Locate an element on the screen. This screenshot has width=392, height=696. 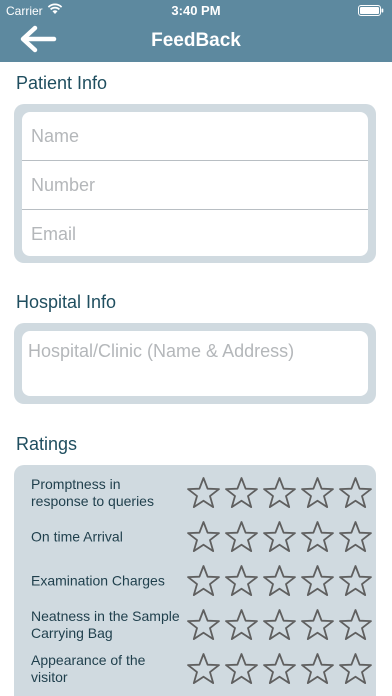
rating-row: Neatness in the Sample Carrying Bag is located at coordinates (195, 625).